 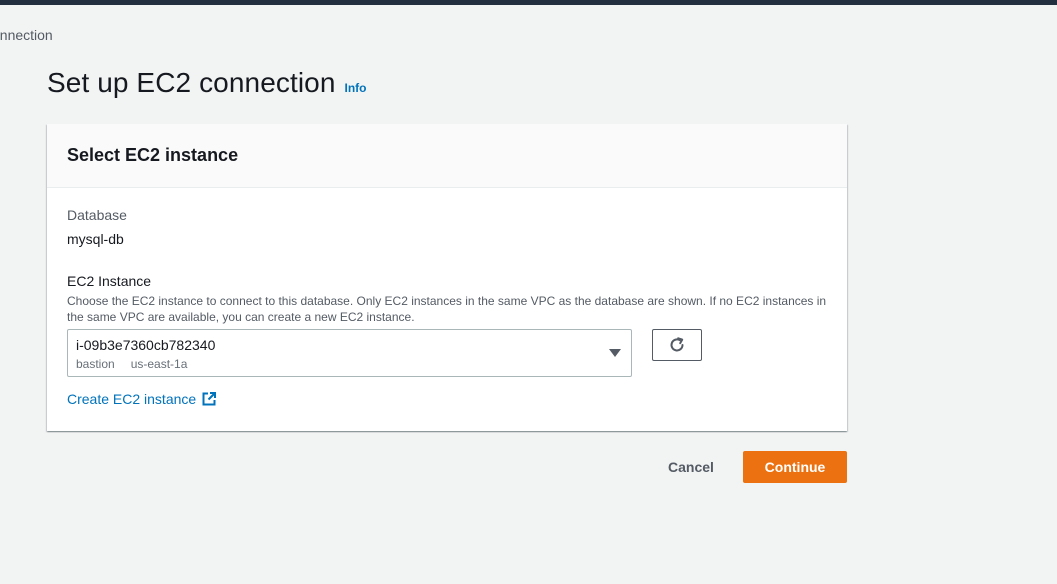 I want to click on create-ec2-instance-link: Create EC2 instance, so click(x=142, y=399).